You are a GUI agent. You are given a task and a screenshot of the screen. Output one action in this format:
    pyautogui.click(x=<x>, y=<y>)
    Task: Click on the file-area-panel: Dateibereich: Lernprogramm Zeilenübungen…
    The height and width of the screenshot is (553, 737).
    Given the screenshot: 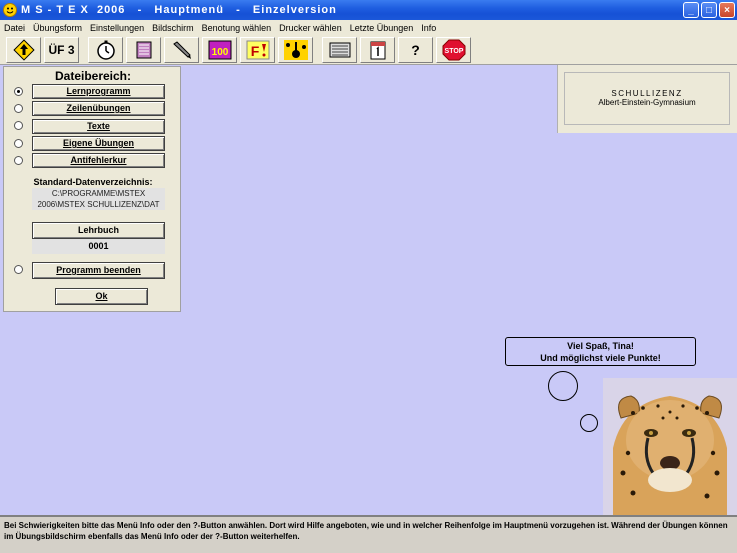 What is the action you would take?
    pyautogui.click(x=92, y=189)
    